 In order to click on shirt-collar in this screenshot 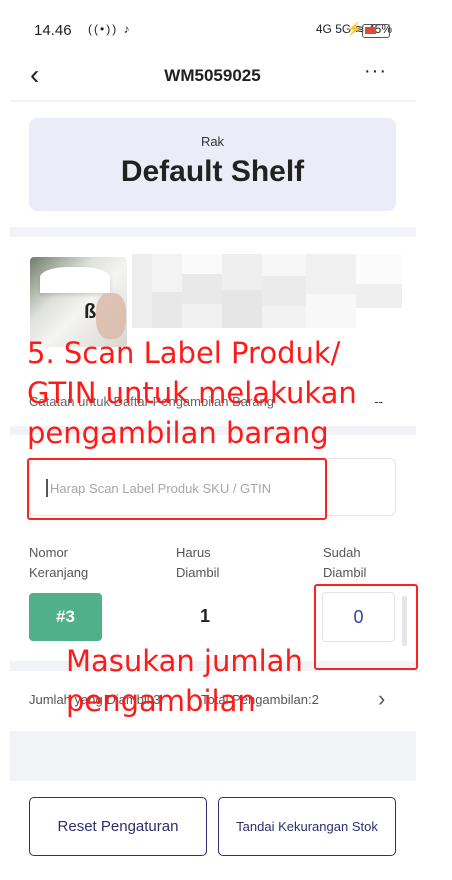, I will do `click(75, 280)`.